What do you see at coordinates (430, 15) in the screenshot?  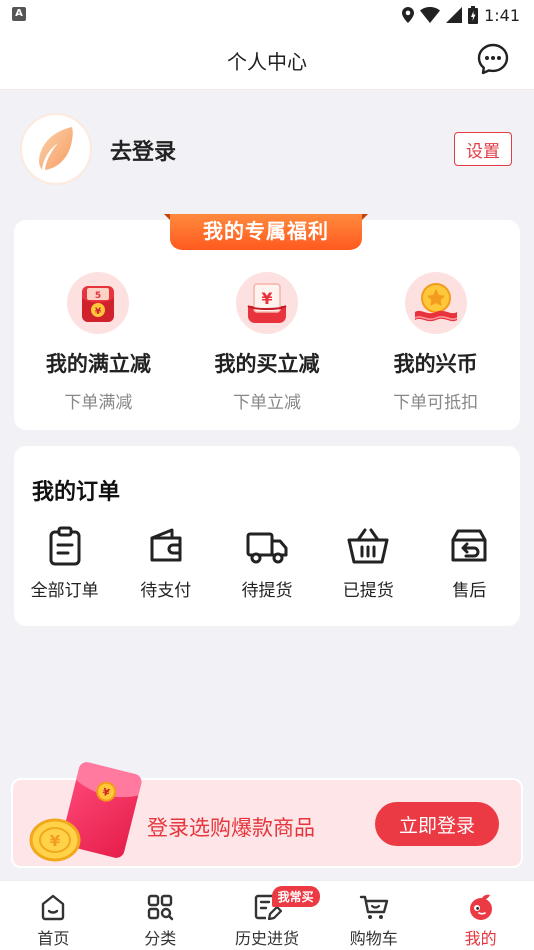 I see `wifi-icon` at bounding box center [430, 15].